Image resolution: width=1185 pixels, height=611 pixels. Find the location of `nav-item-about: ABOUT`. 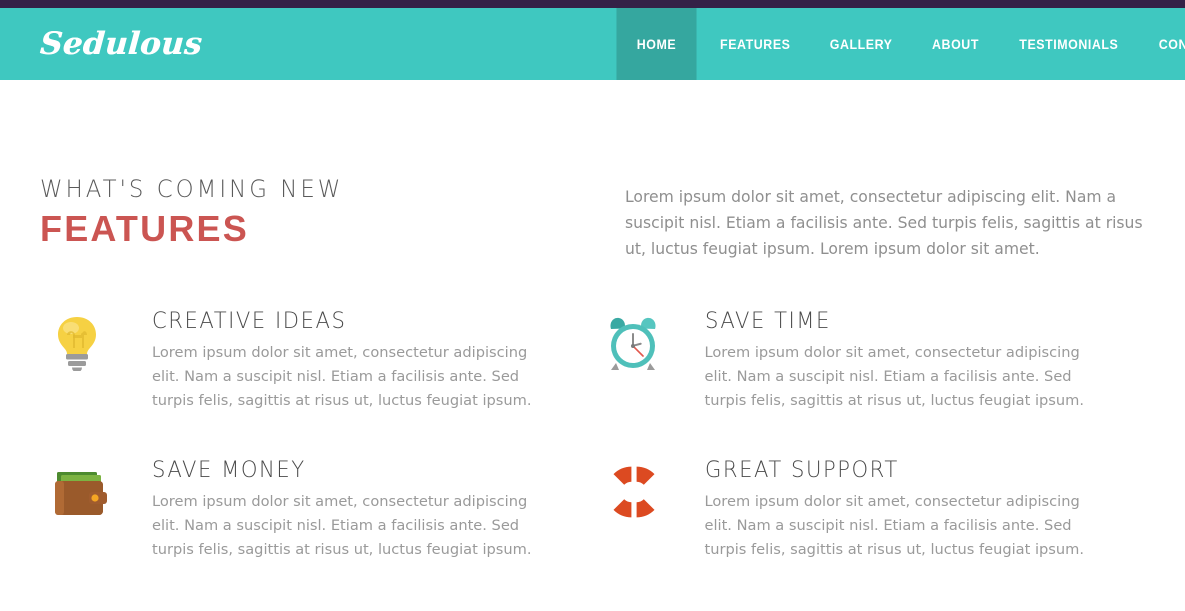

nav-item-about: ABOUT is located at coordinates (955, 44).